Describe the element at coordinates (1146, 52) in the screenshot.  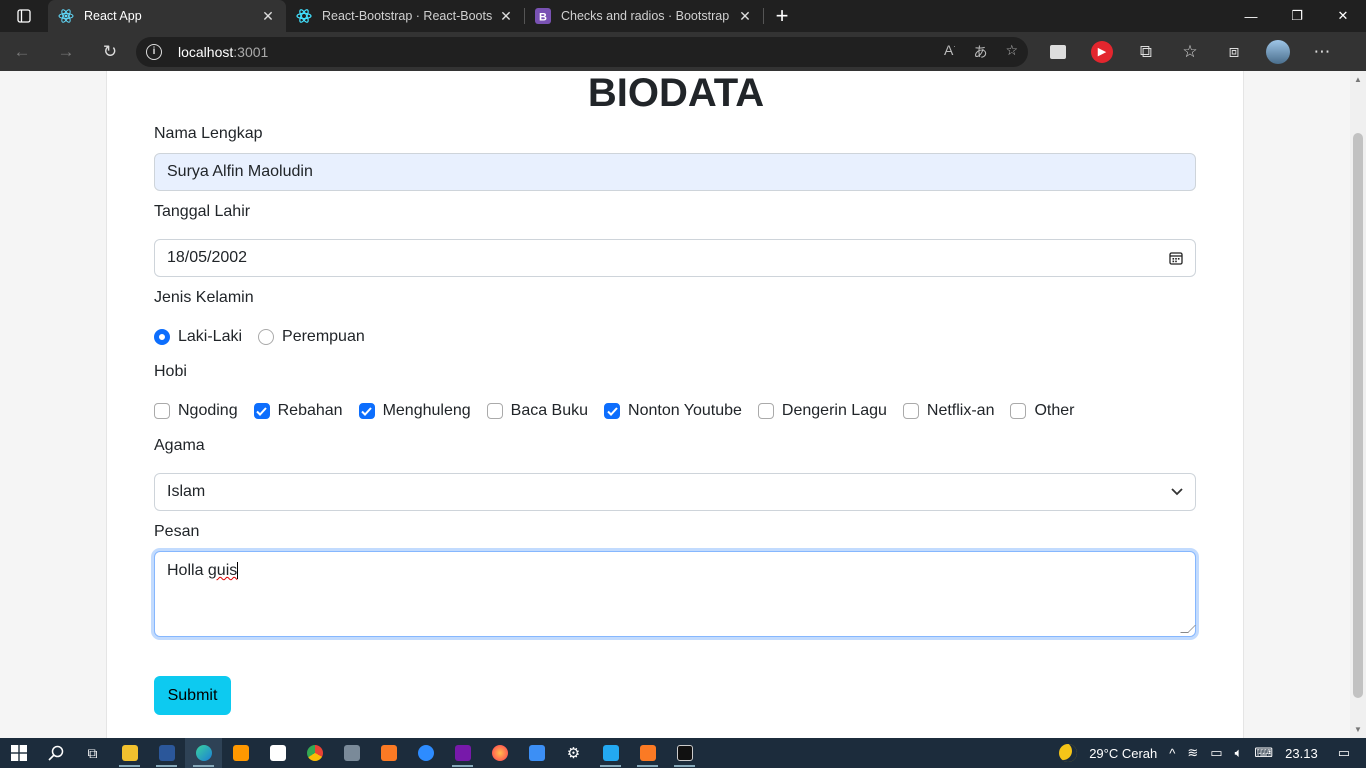
I see `extensions-button: ⧉` at that location.